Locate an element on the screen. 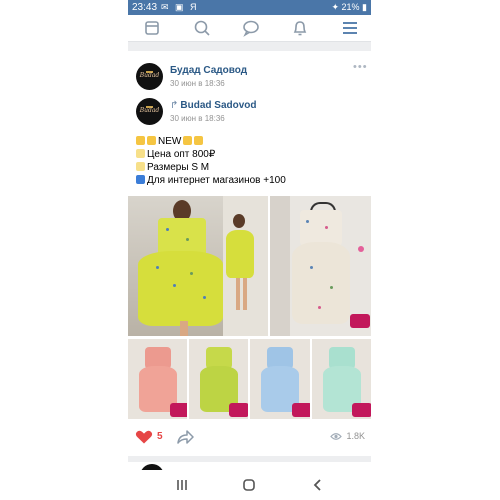 The width and height of the screenshot is (500, 500). author-name: Будад Садовод is located at coordinates (208, 70).